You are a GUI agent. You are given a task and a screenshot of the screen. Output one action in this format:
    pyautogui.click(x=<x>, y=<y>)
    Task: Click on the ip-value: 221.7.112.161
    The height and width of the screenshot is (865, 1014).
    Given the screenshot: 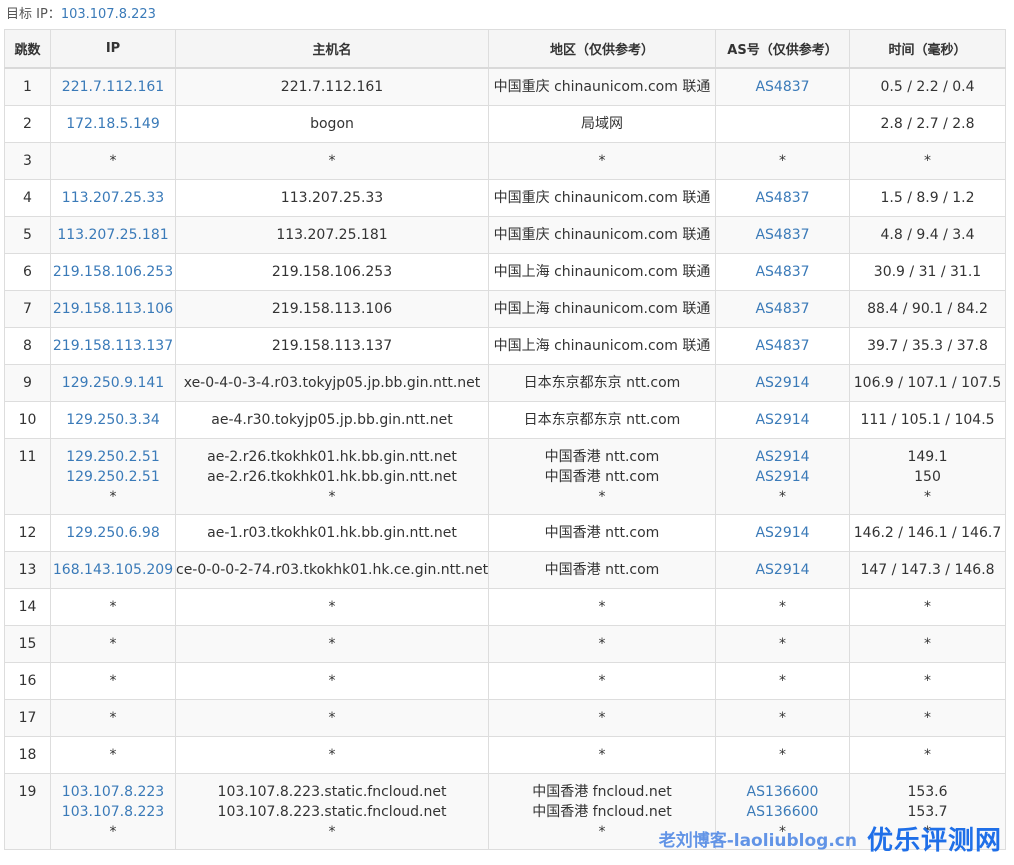 What is the action you would take?
    pyautogui.click(x=113, y=87)
    